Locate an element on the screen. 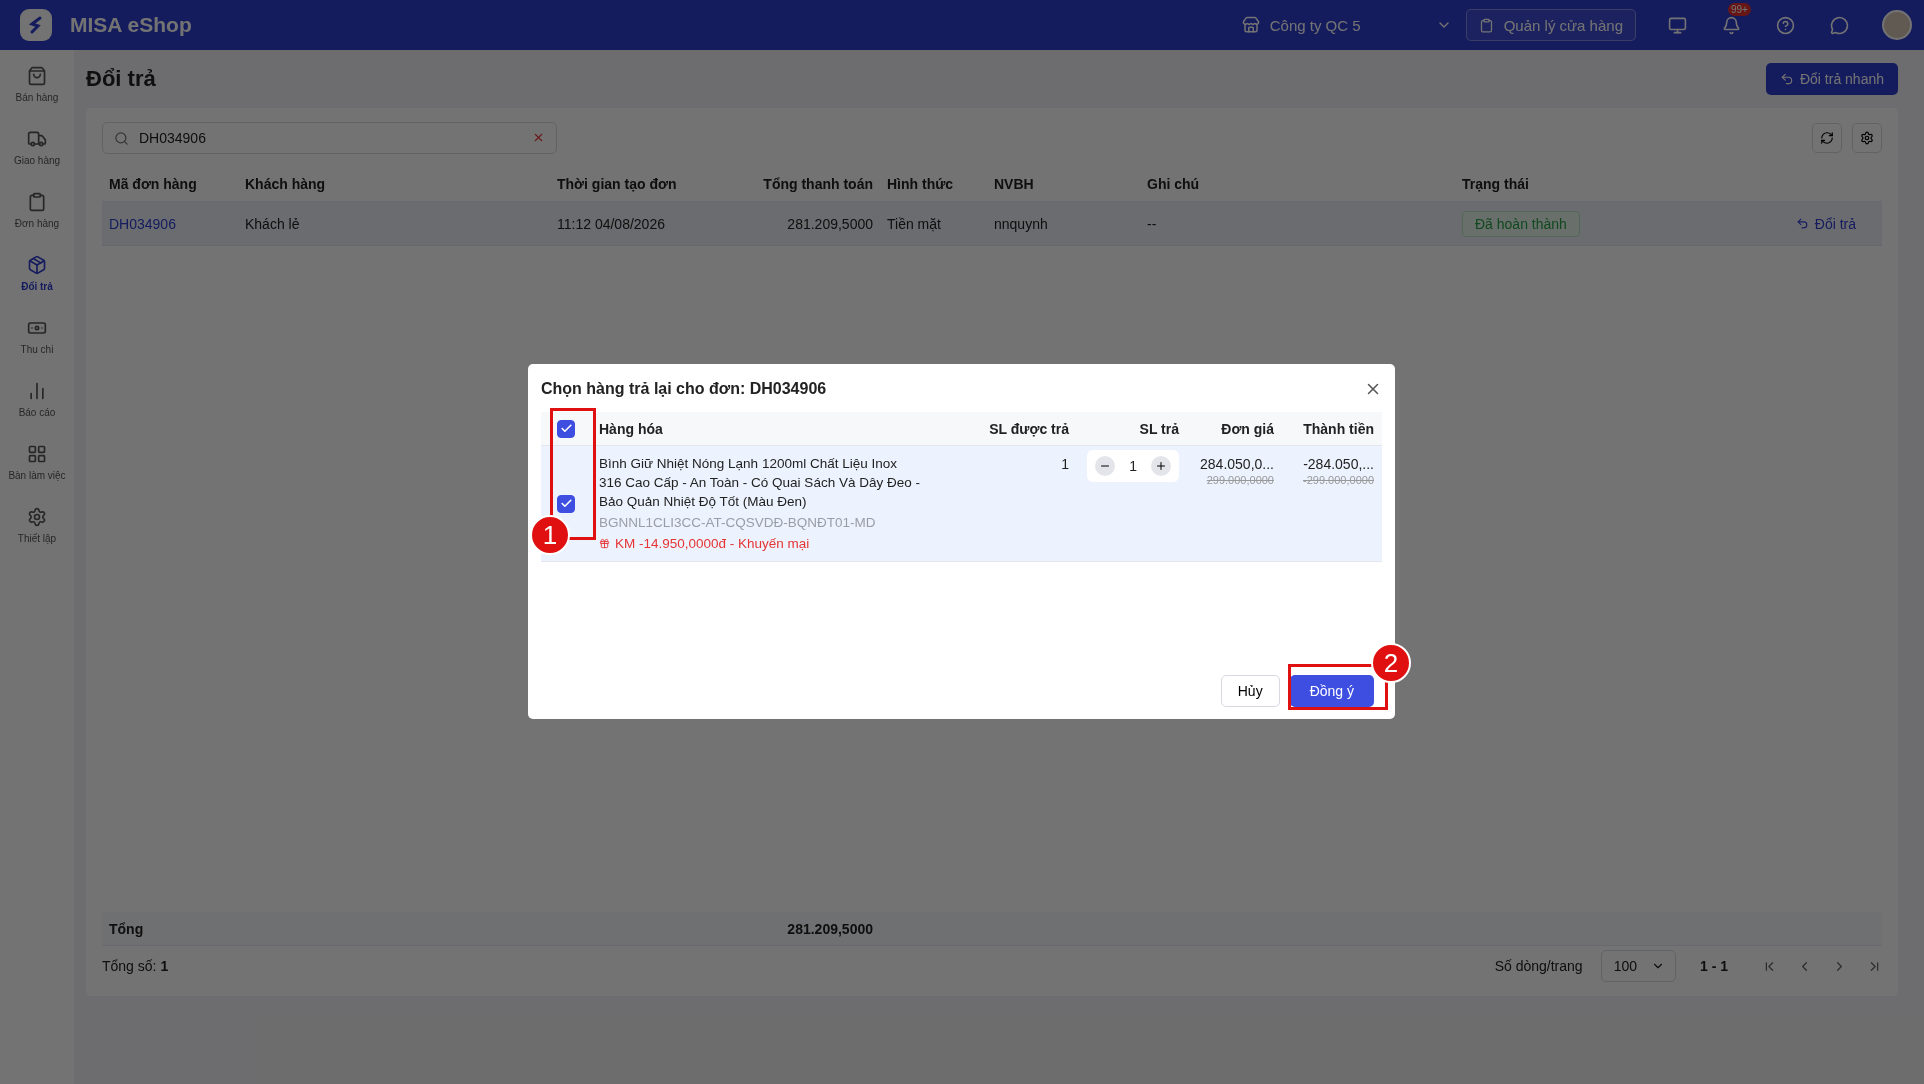 The height and width of the screenshot is (1084, 1924). return-quantity: 1 is located at coordinates (1133, 466).